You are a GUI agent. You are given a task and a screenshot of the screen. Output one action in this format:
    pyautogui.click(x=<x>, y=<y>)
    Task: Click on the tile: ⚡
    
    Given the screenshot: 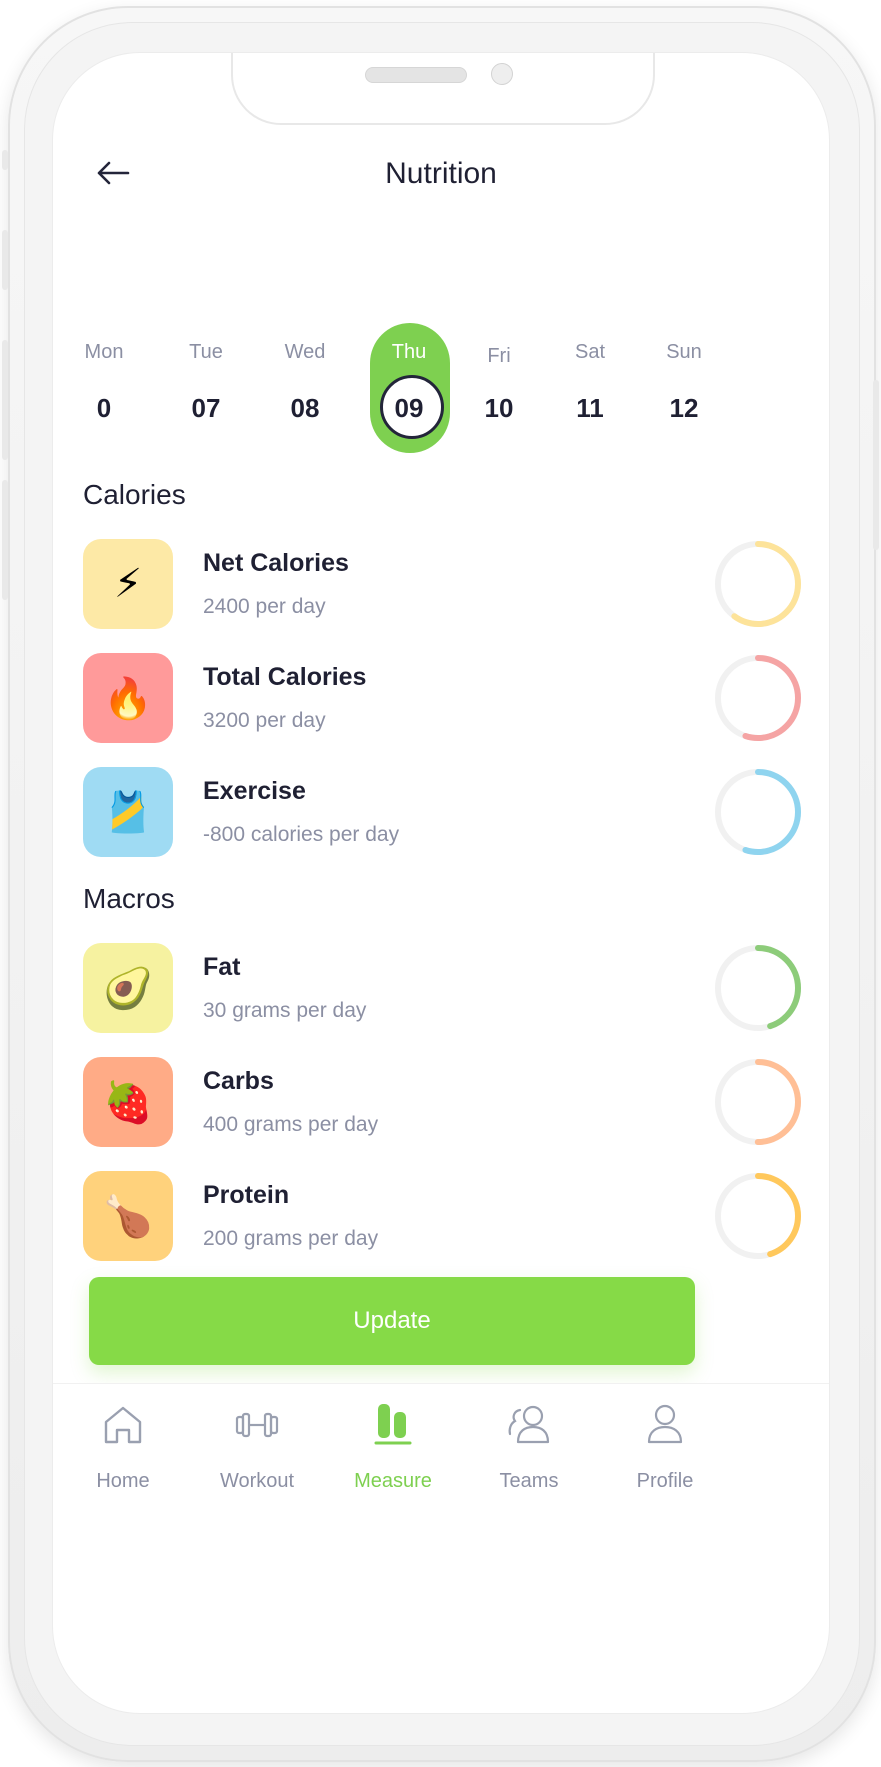 What is the action you would take?
    pyautogui.click(x=128, y=584)
    